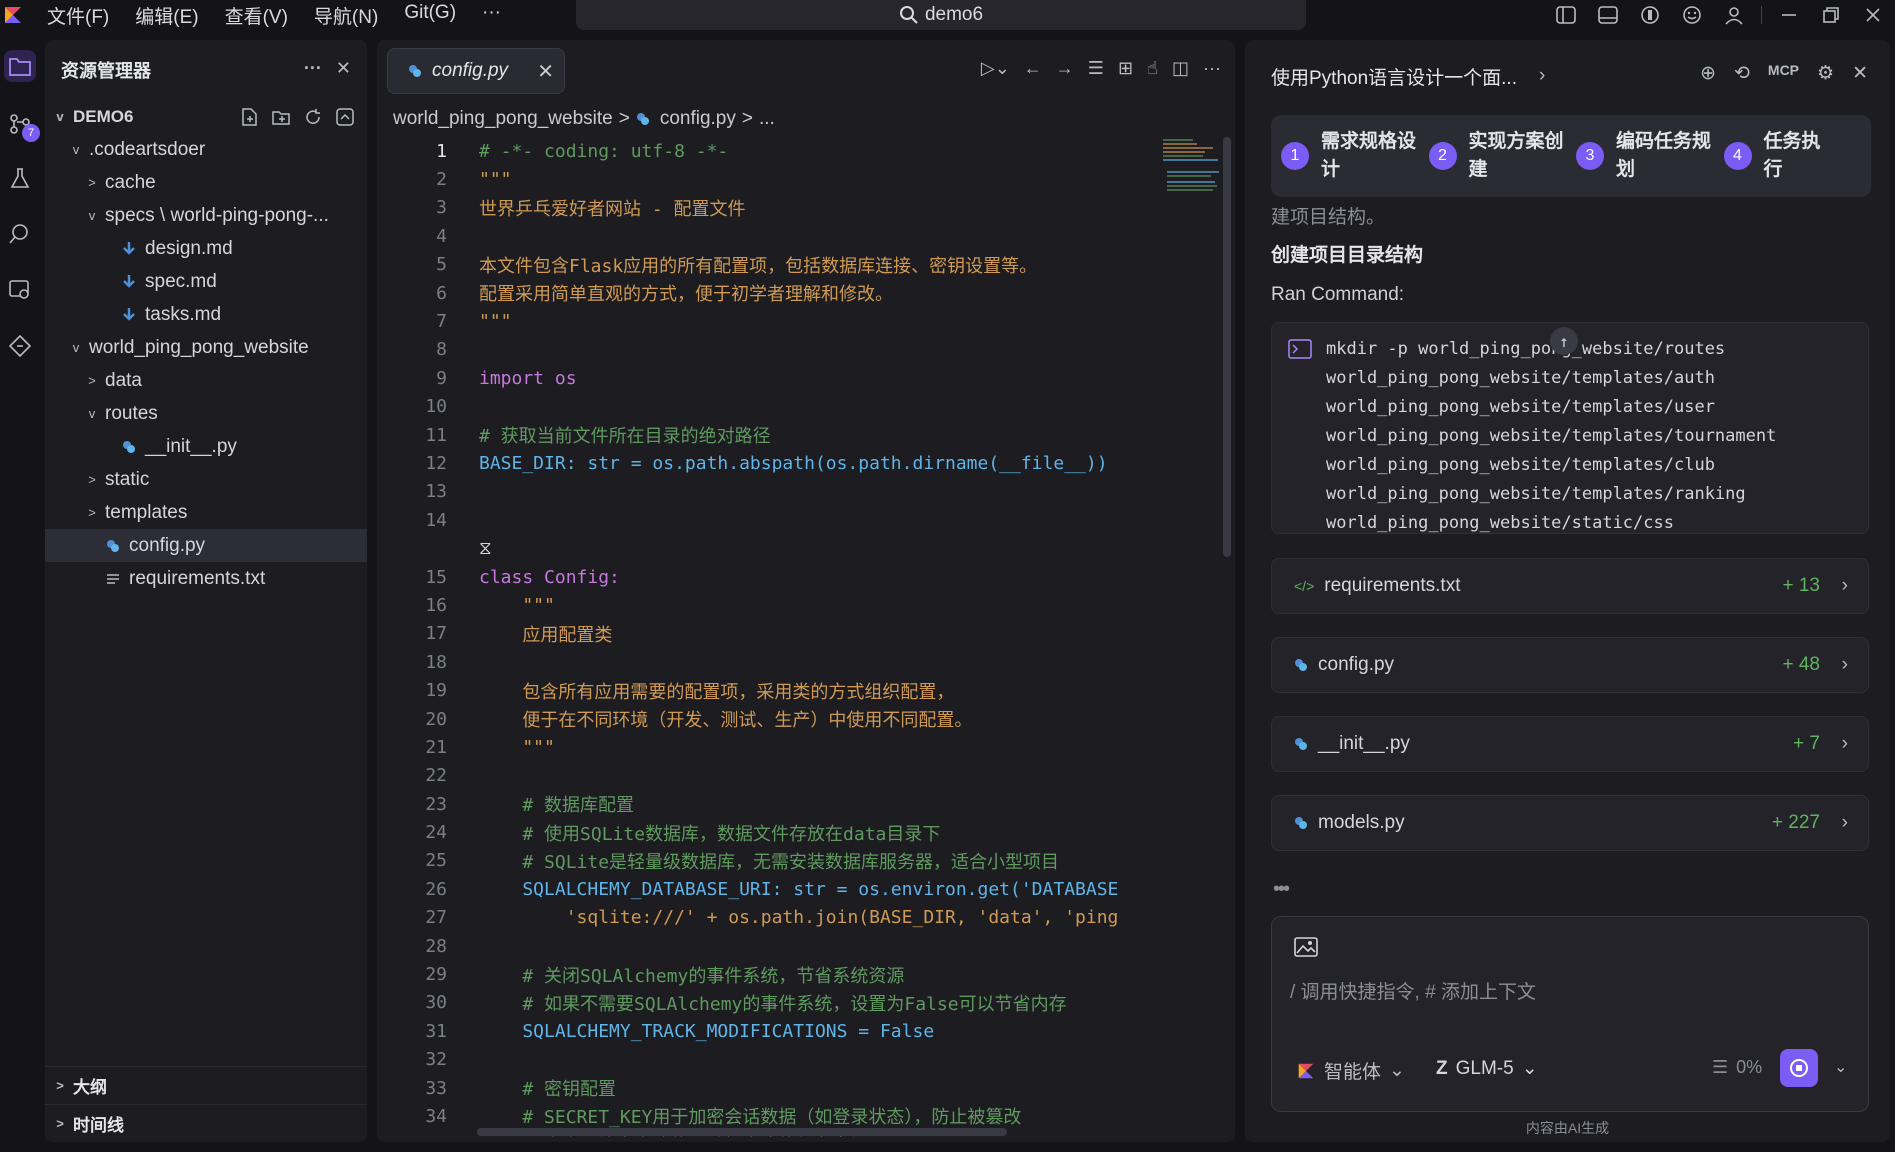 The height and width of the screenshot is (1152, 1895). What do you see at coordinates (1742, 73) in the screenshot?
I see `history-icon: ⟲` at bounding box center [1742, 73].